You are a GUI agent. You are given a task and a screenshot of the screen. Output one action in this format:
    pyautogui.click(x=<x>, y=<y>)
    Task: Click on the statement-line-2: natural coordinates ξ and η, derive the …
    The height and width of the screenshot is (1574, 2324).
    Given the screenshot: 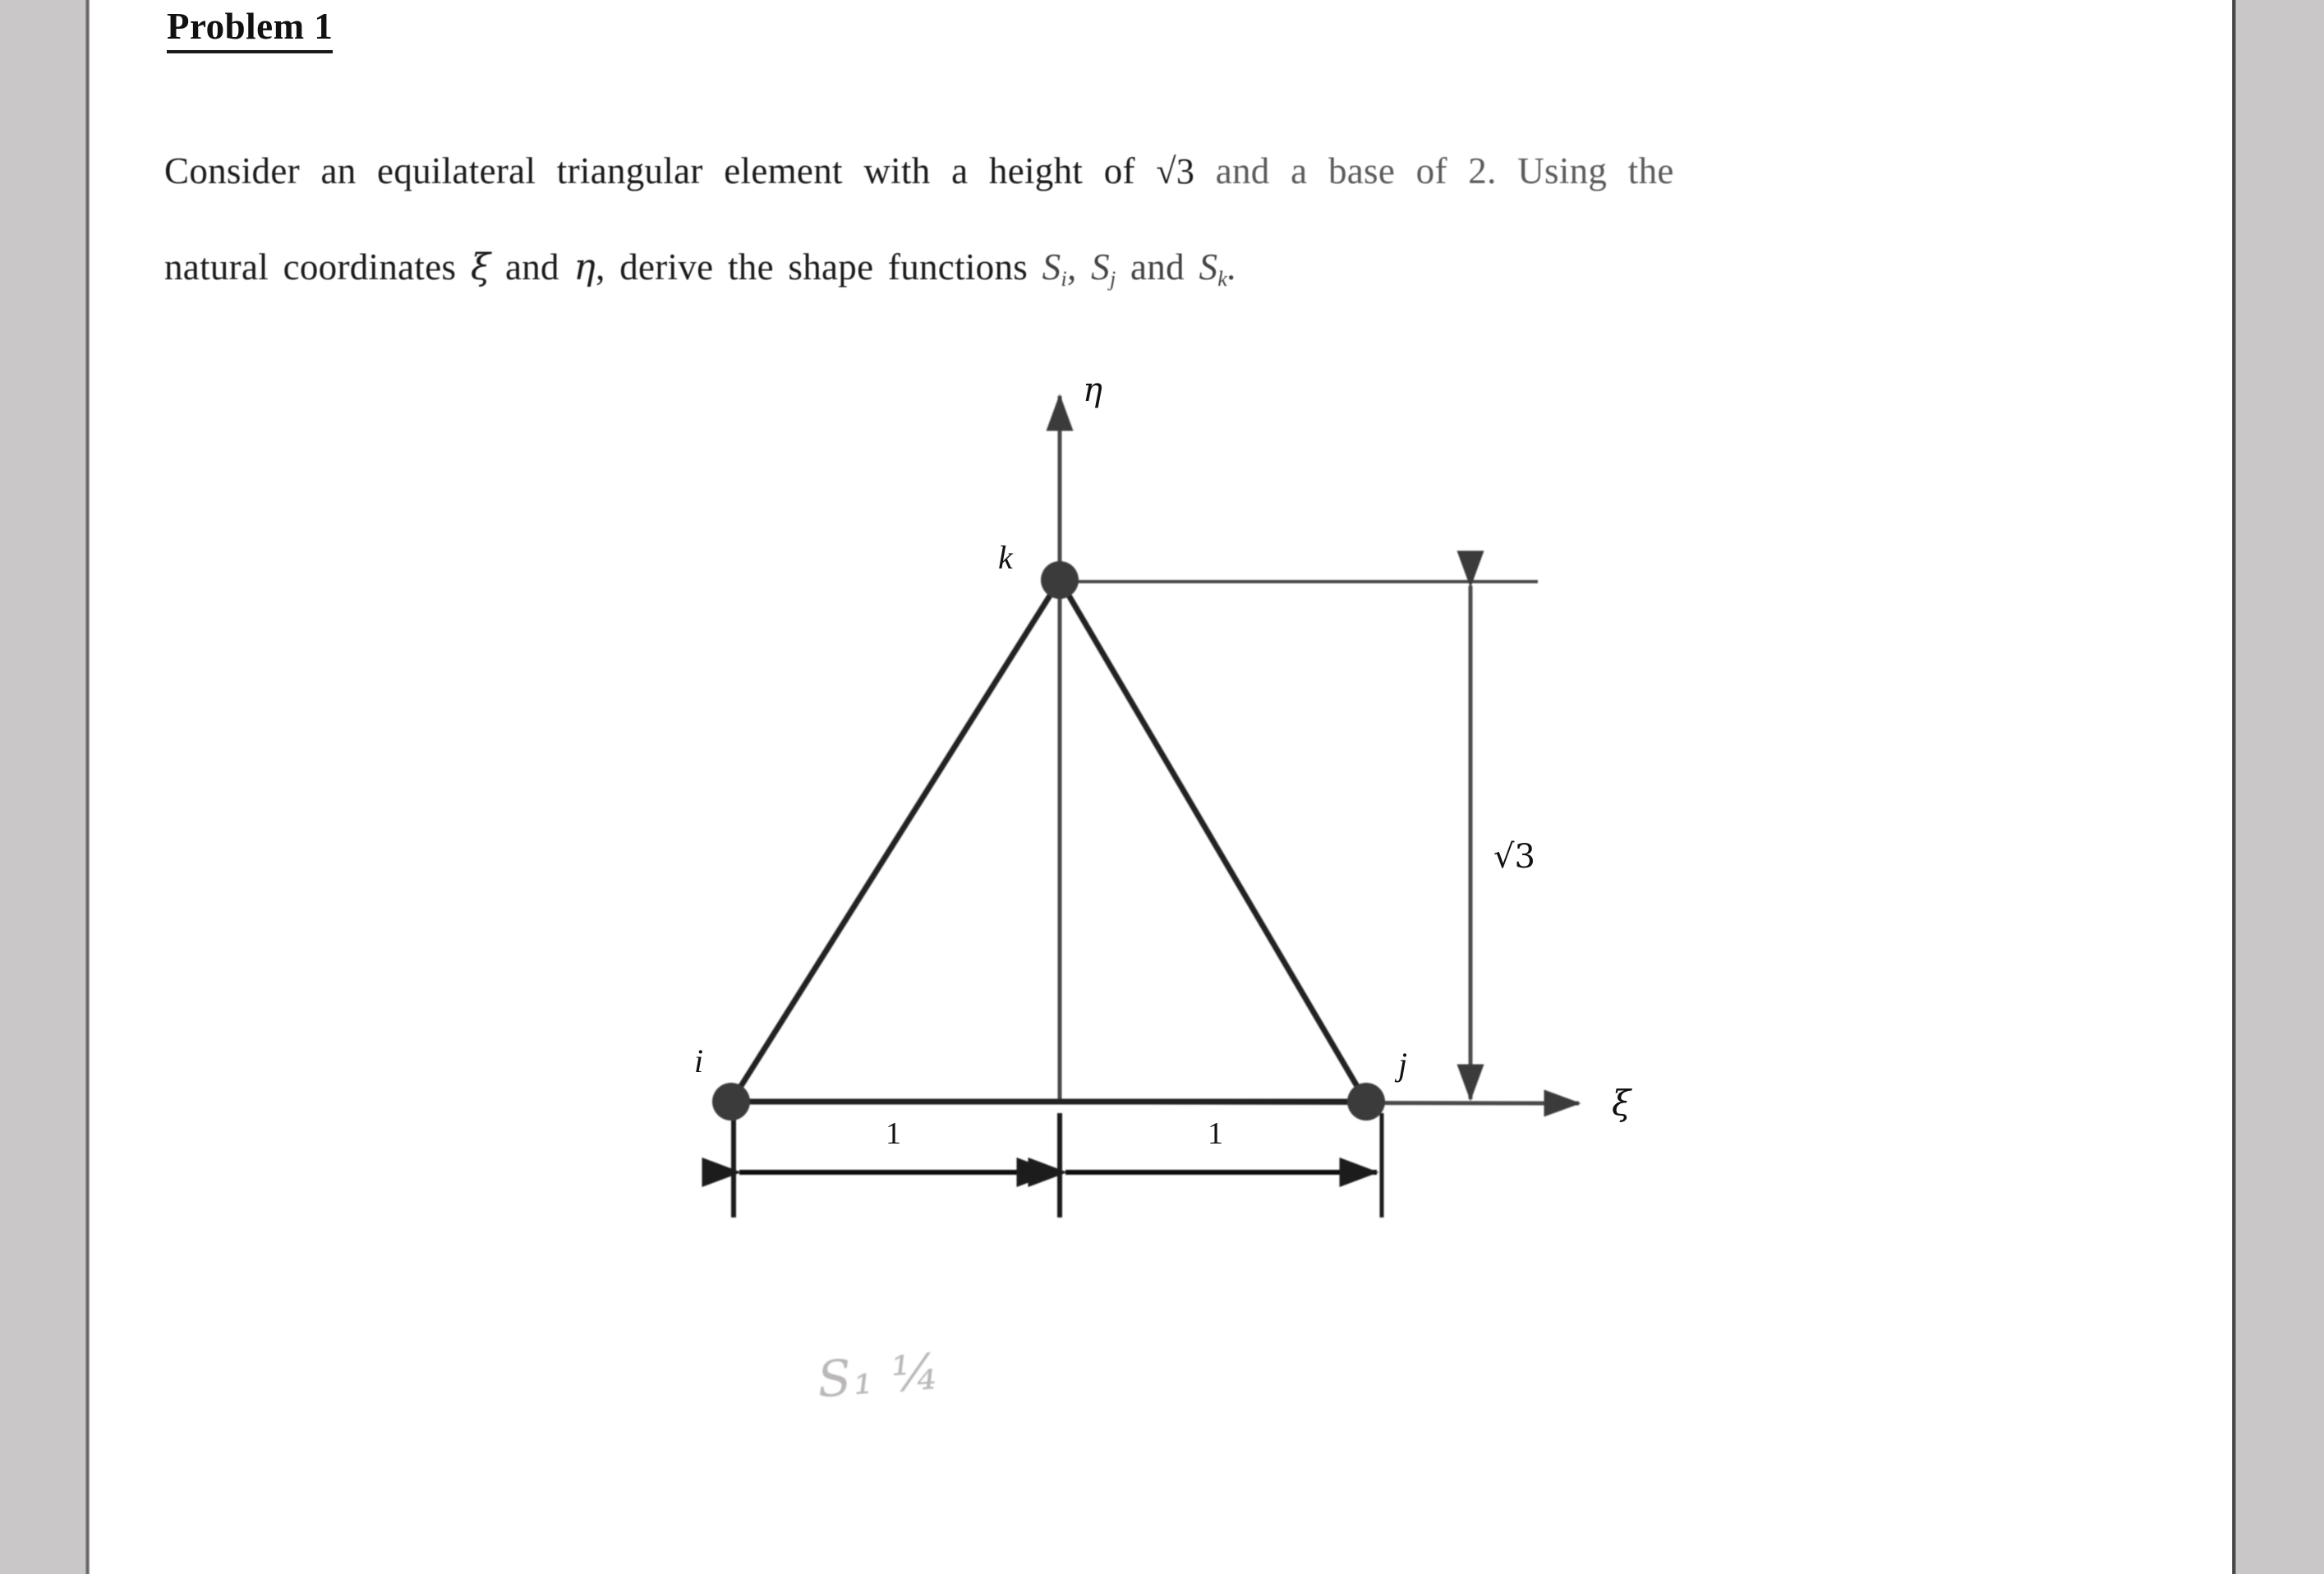 What is the action you would take?
    pyautogui.click(x=1162, y=267)
    